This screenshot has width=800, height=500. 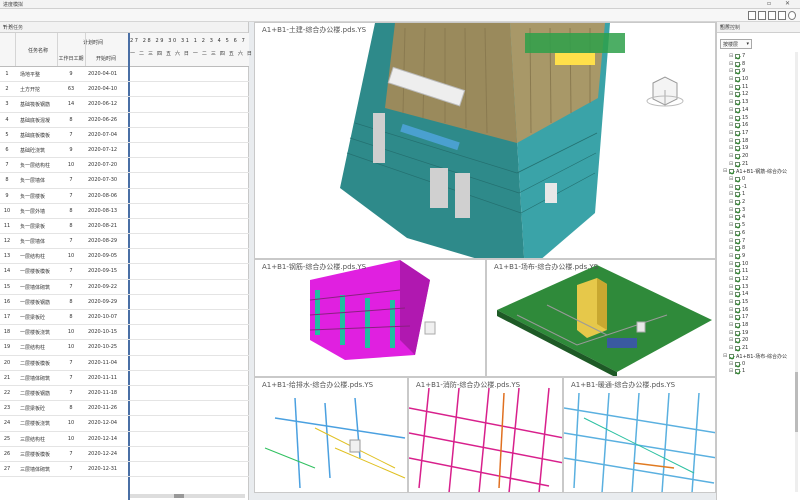 What do you see at coordinates (758, 303) in the screenshot?
I see `tree-node: ⊟ 15` at bounding box center [758, 303].